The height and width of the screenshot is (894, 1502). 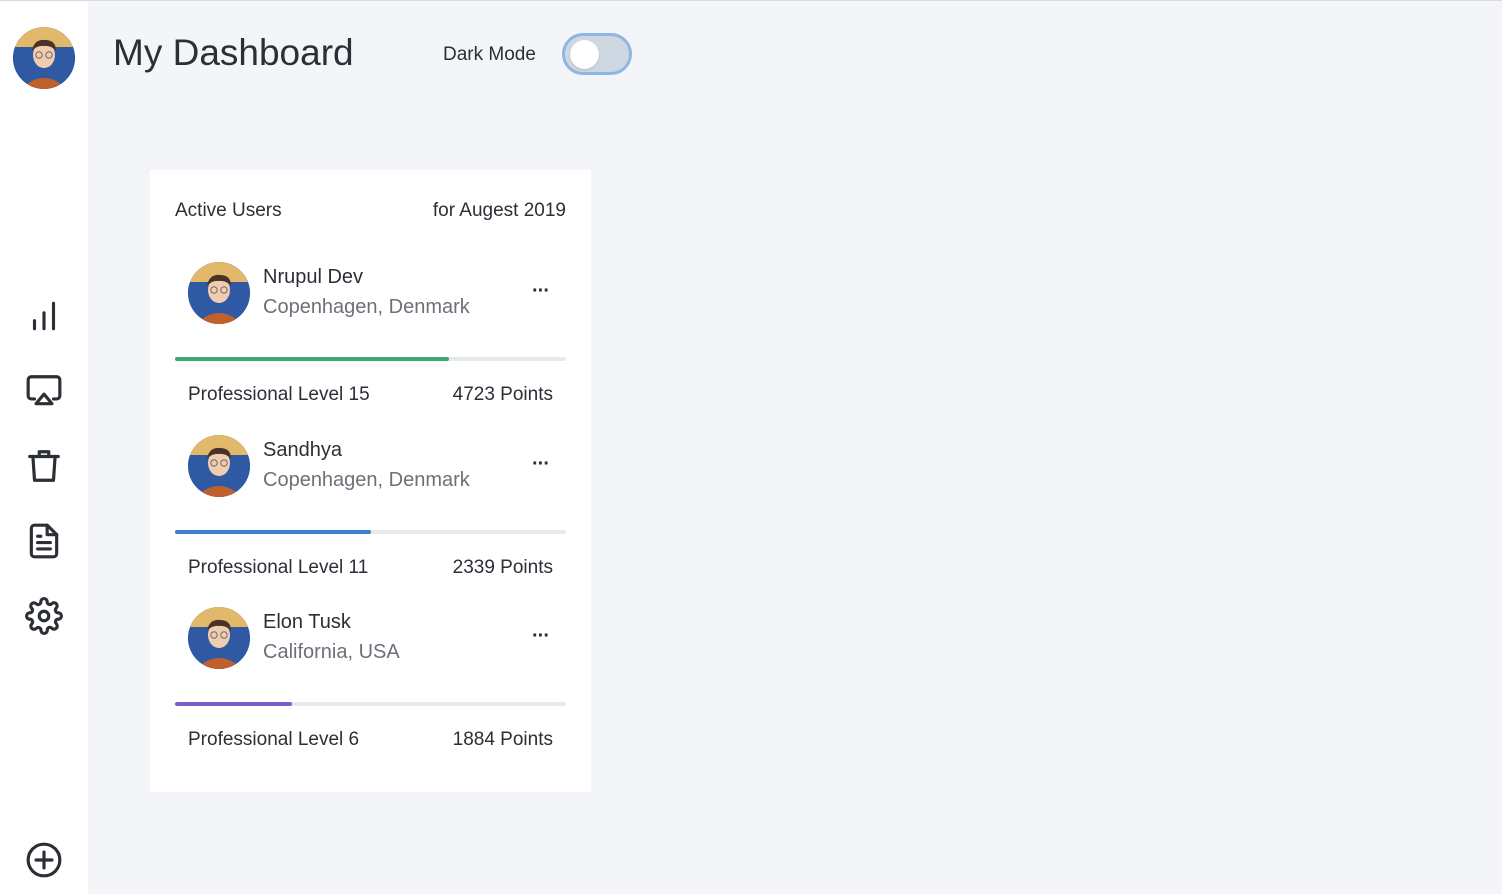 What do you see at coordinates (274, 739) in the screenshot?
I see `user-level: Professional Level 6` at bounding box center [274, 739].